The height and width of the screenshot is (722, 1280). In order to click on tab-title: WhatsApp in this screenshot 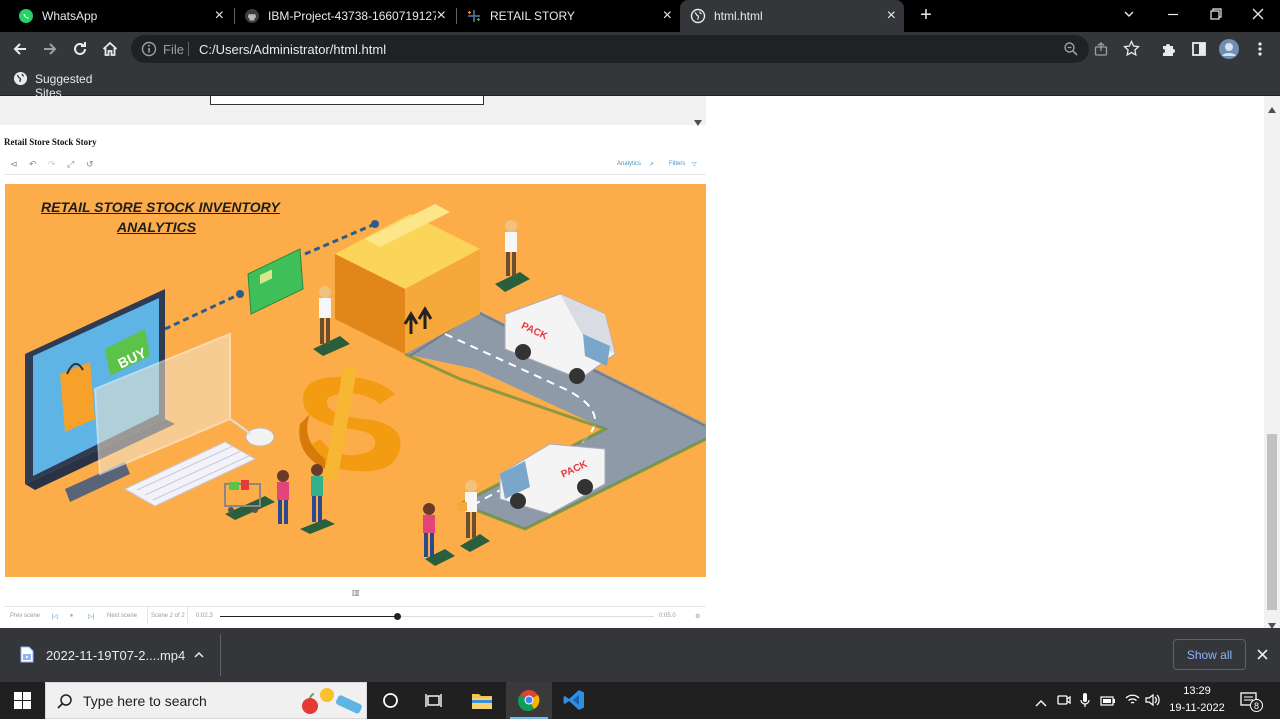, I will do `click(70, 16)`.